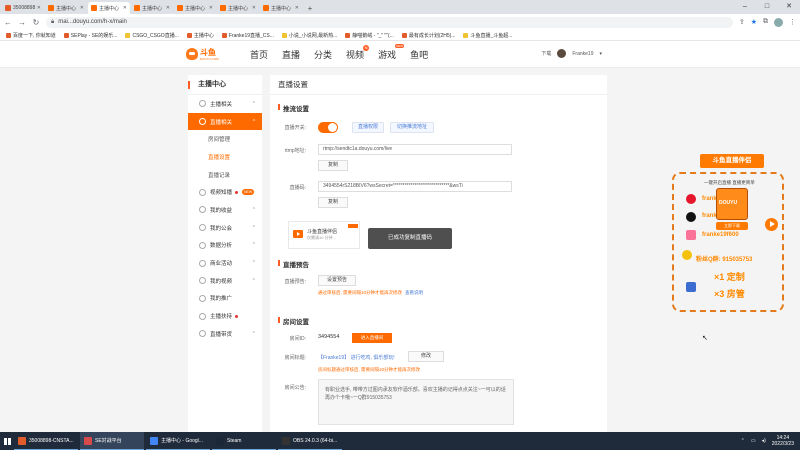 The image size is (800, 450). What do you see at coordinates (112, 441) in the screenshot?
I see `taskbar-item: SE対战平台` at bounding box center [112, 441].